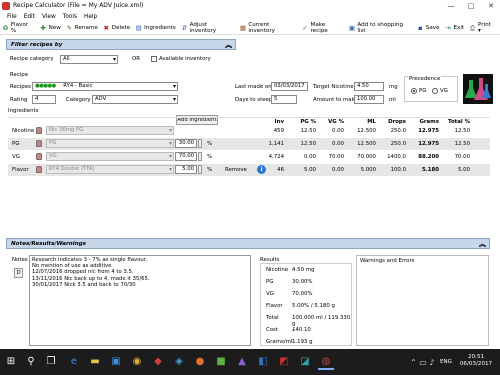 The image size is (500, 375). Describe the element at coordinates (276, 157) in the screenshot. I see `ingredient-inv-value: 4,724` at that location.